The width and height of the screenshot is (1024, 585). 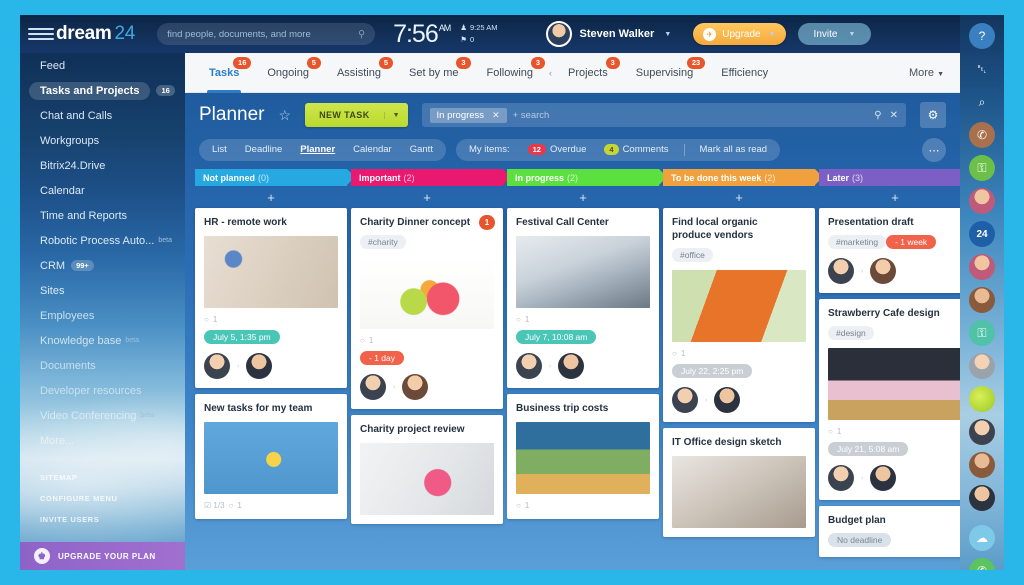 I want to click on tab-tasks: Tasks 16, so click(x=224, y=73).